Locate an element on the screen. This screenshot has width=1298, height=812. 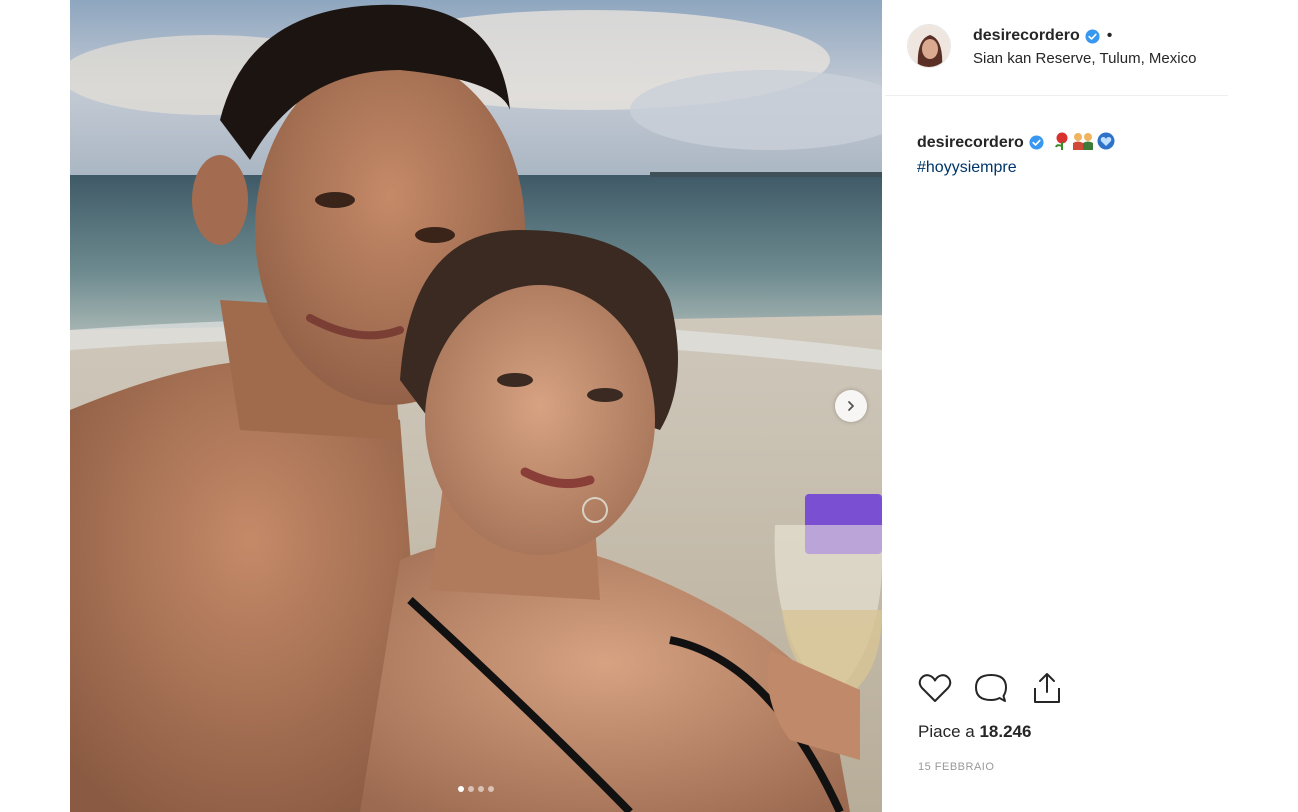
heart-icon is located at coordinates (935, 688).